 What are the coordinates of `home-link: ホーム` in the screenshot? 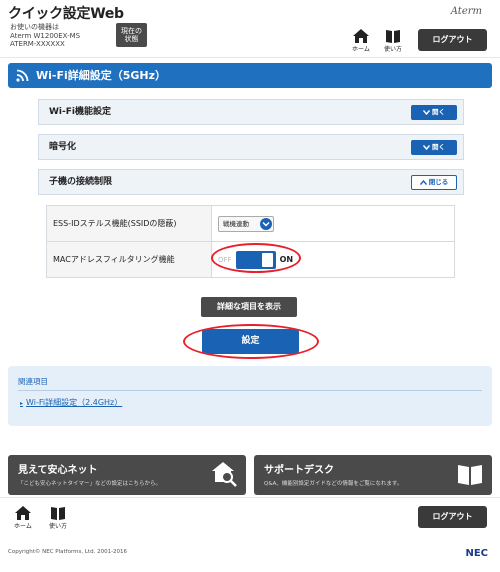 It's located at (361, 41).